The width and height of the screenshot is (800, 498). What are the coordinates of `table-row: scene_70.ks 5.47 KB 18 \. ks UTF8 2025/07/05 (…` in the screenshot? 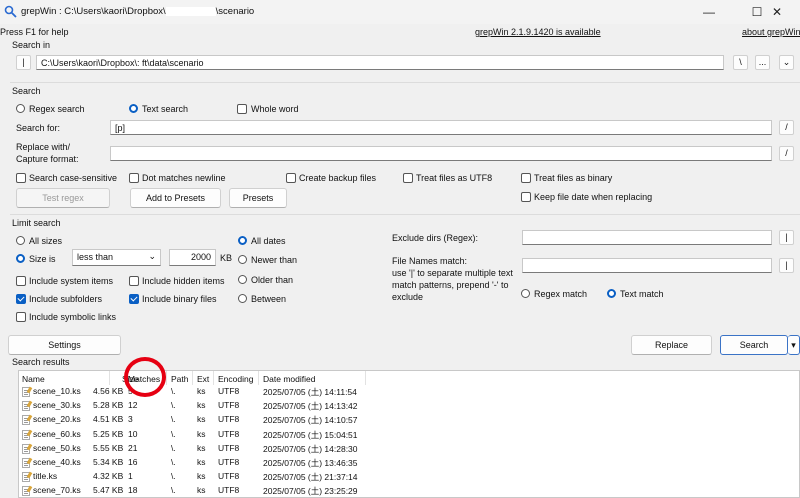 It's located at (409, 490).